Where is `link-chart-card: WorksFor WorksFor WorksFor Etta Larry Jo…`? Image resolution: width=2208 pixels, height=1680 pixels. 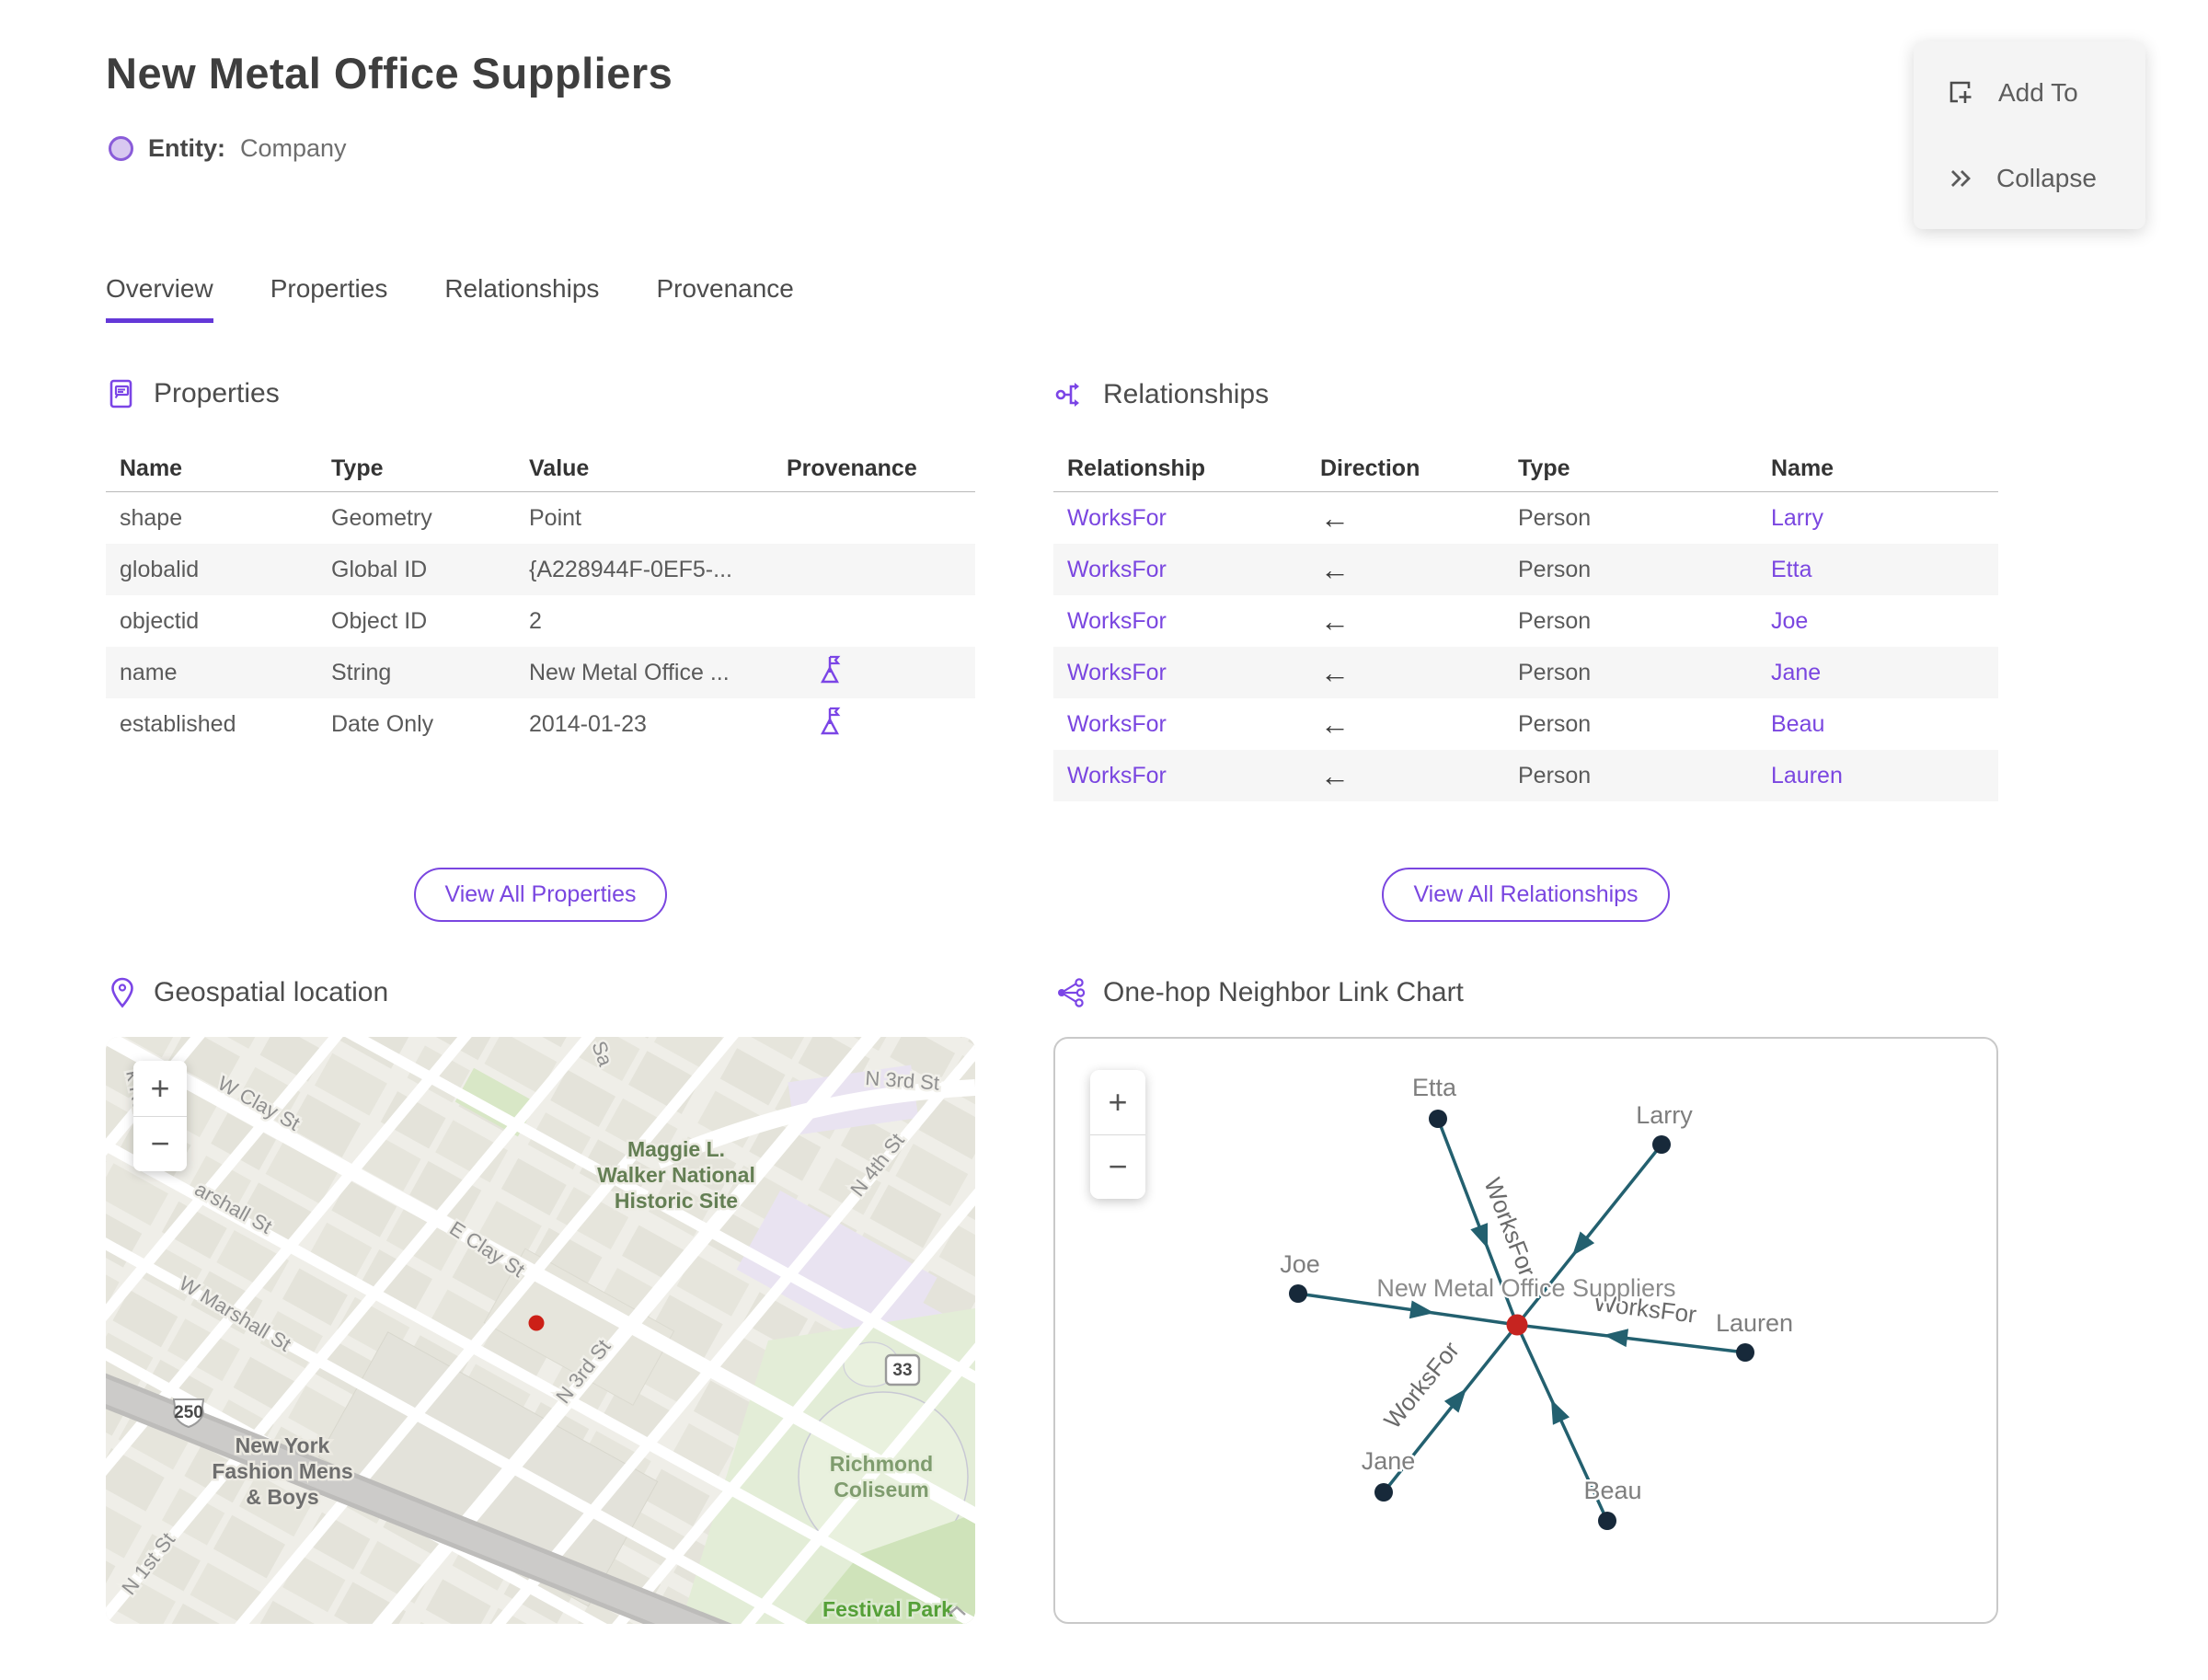 link-chart-card: WorksFor WorksFor WorksFor Etta Larry Jo… is located at coordinates (1525, 1330).